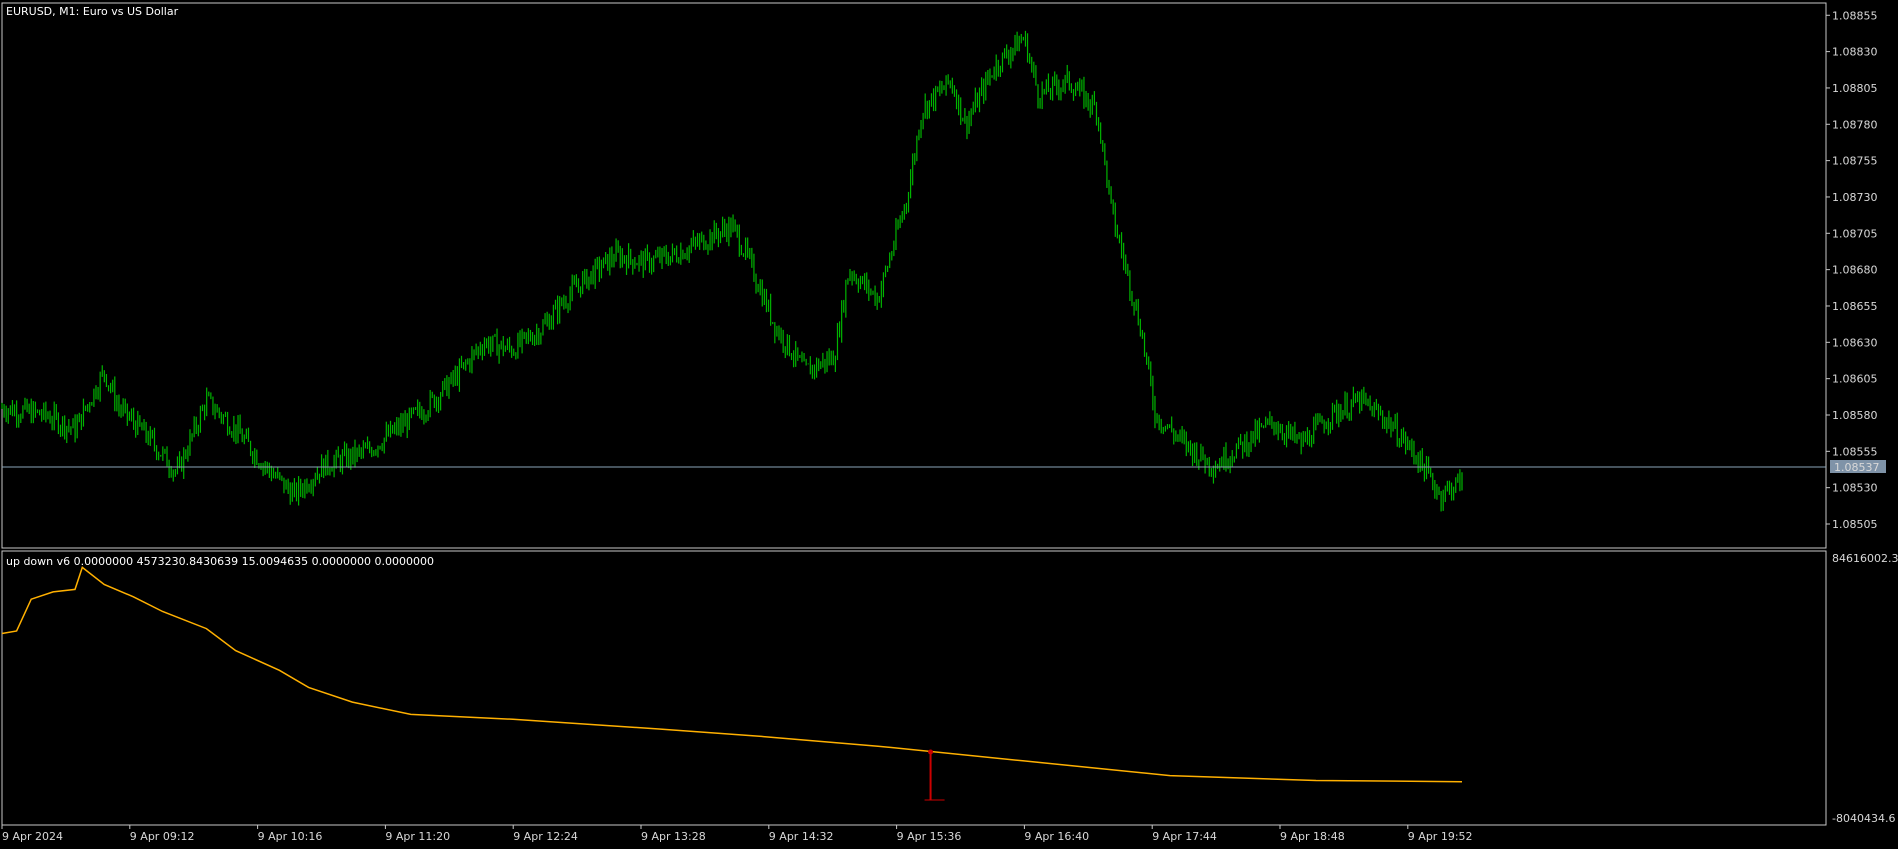 This screenshot has height=849, width=1898. Describe the element at coordinates (1857, 467) in the screenshot. I see `current-price-label: 1.08537` at that location.